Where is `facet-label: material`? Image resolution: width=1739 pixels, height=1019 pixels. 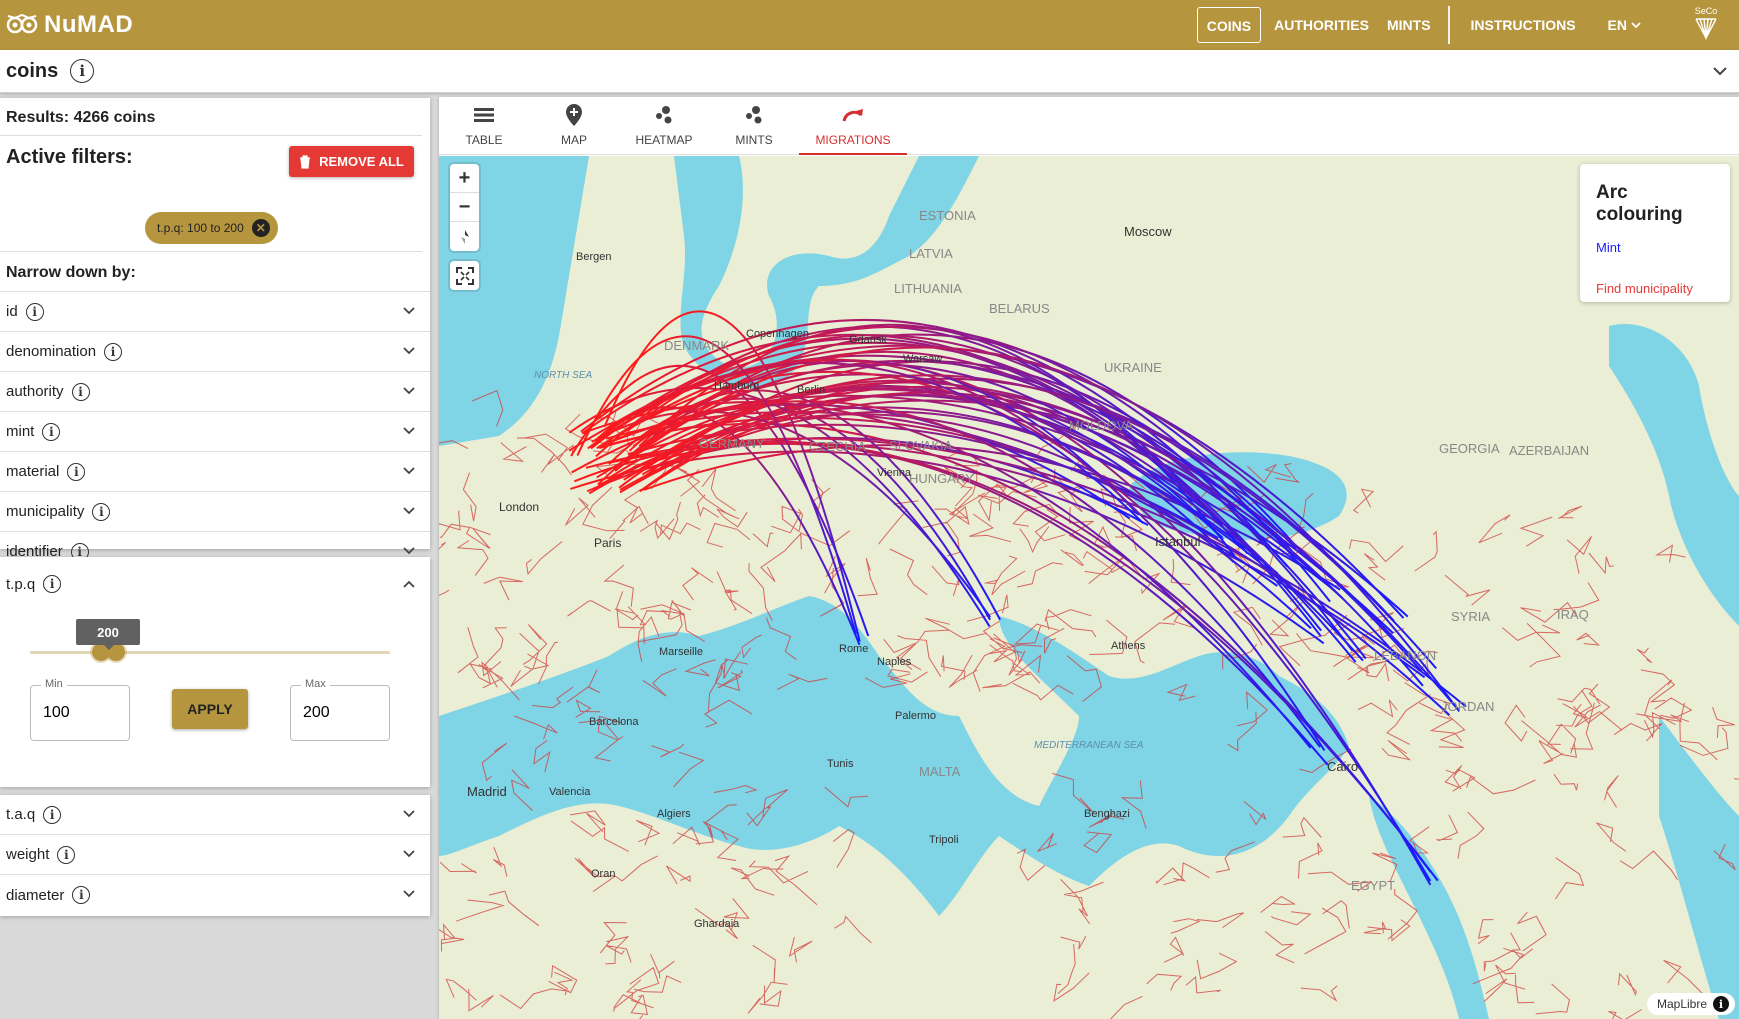
facet-label: material is located at coordinates (33, 471).